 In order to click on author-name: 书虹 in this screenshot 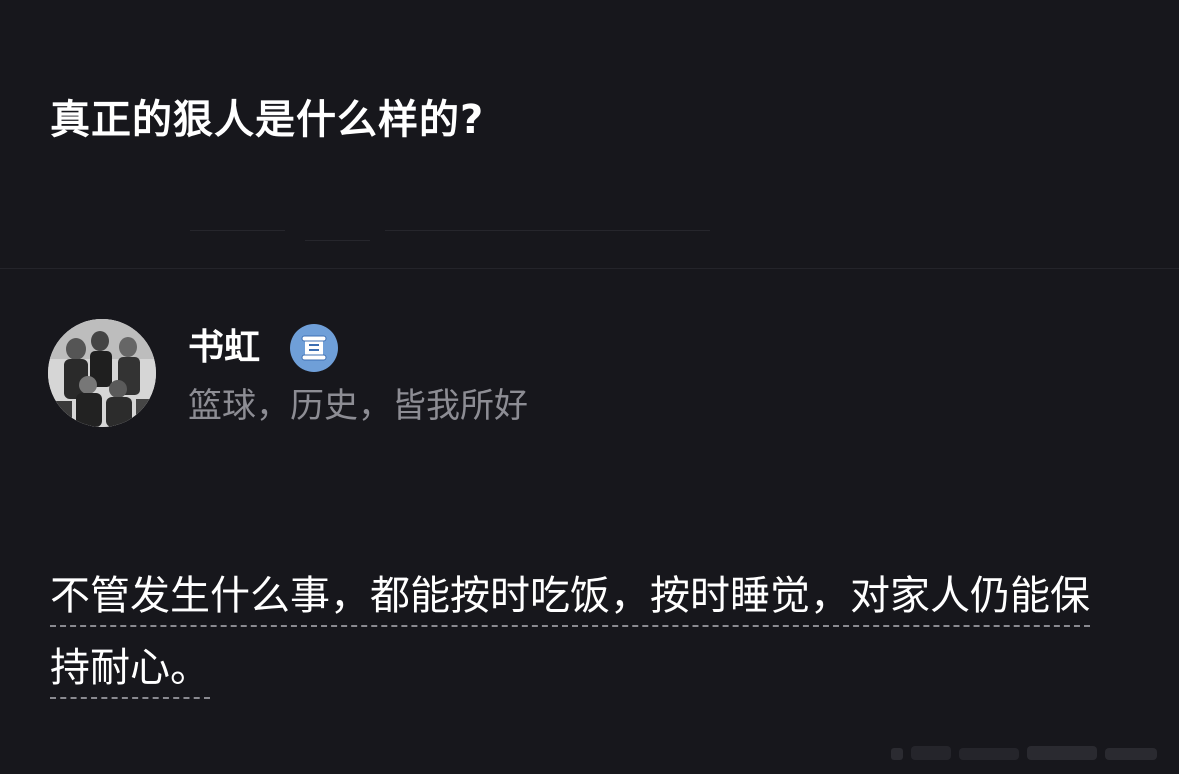, I will do `click(224, 348)`.